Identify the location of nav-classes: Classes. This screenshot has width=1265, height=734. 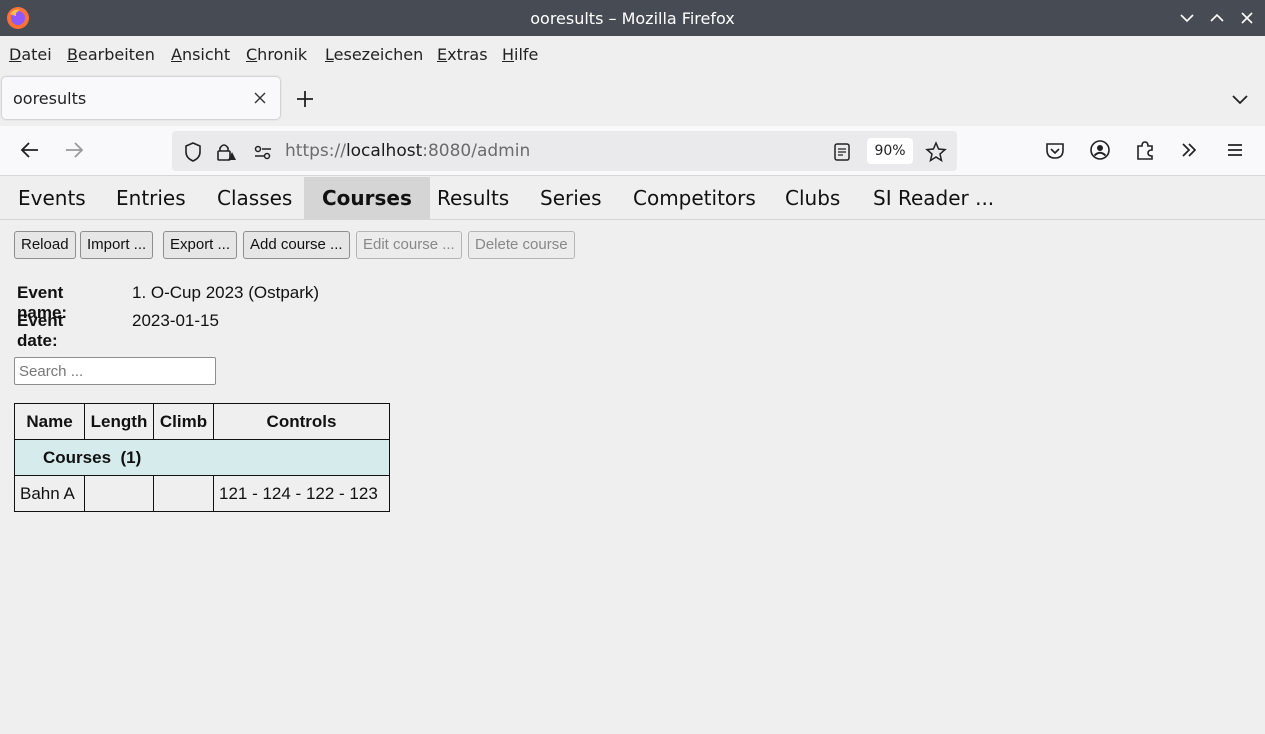
(254, 198).